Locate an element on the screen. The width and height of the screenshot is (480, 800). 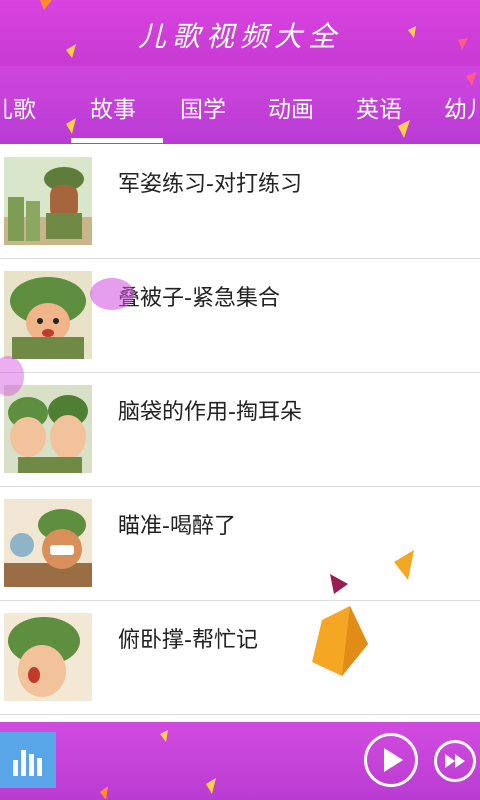
category-tabs: 儿歌 故事 国学 动画 英语 幼儿 is located at coordinates (240, 105).